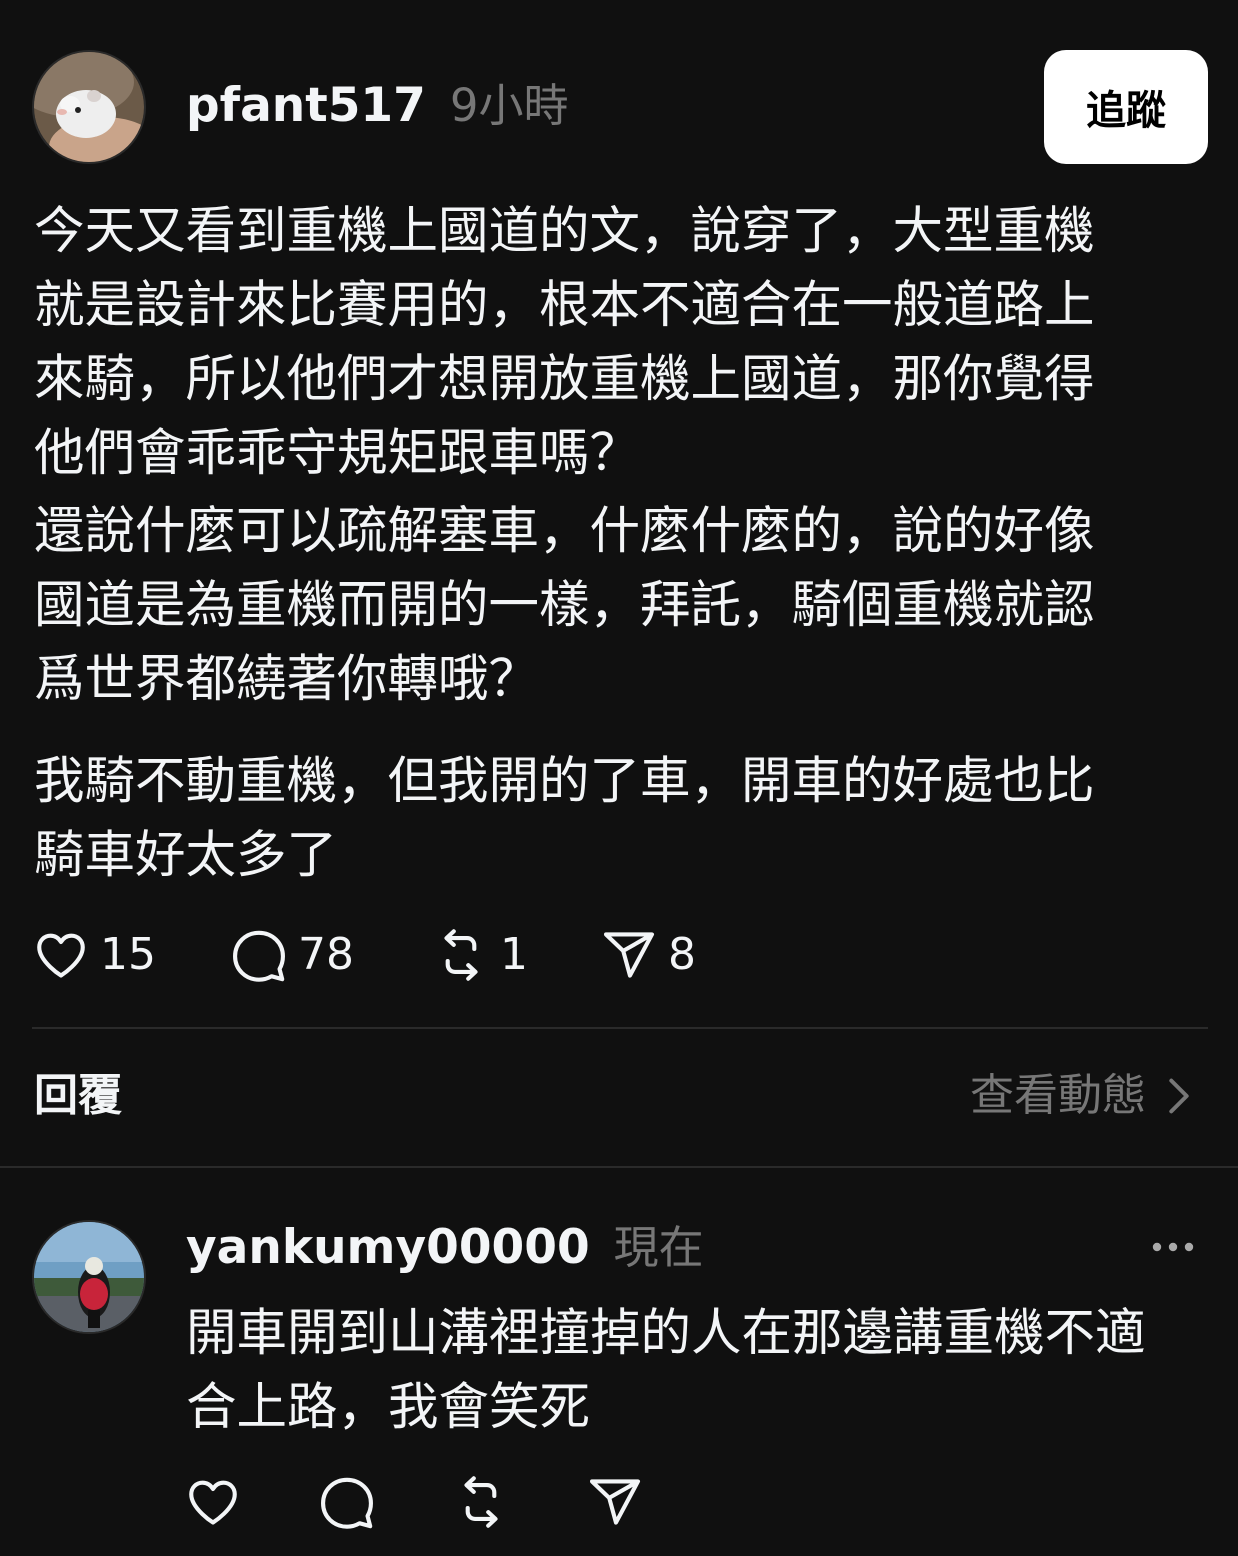 The height and width of the screenshot is (1556, 1238). I want to click on reply-repost-button, so click(481, 1504).